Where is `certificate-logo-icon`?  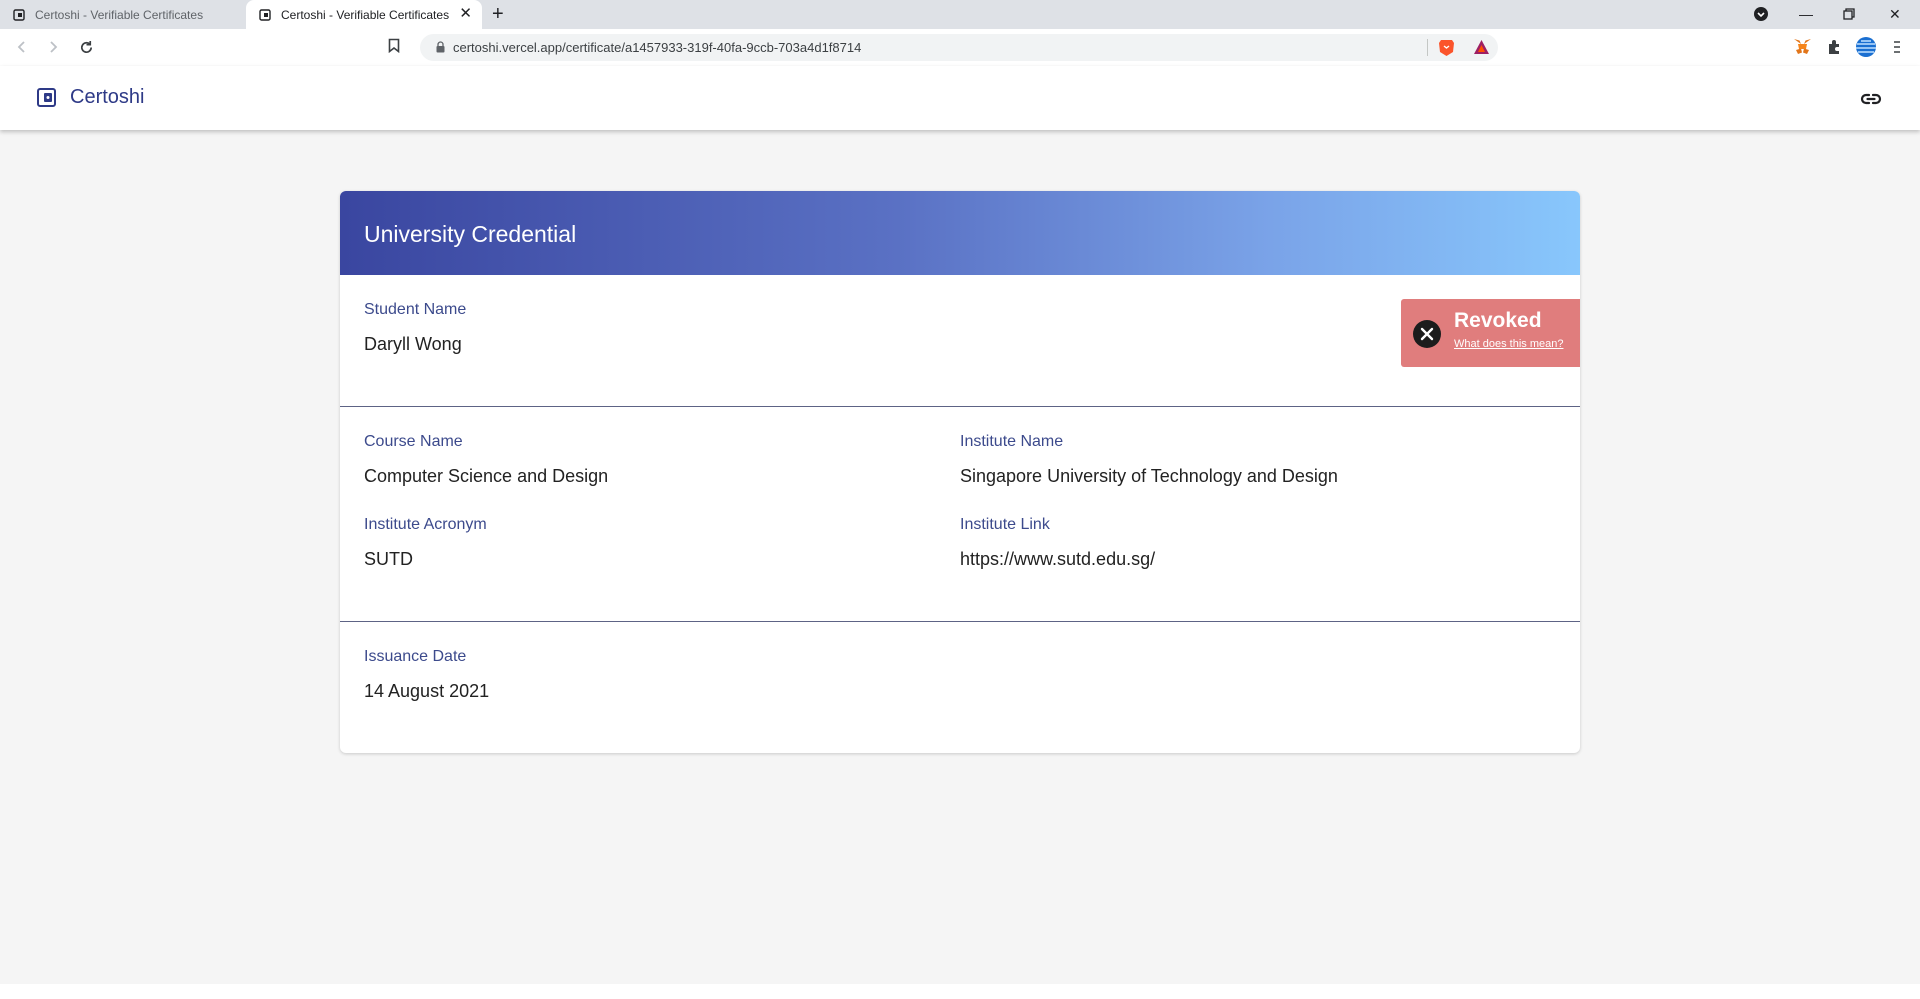 certificate-logo-icon is located at coordinates (46, 97).